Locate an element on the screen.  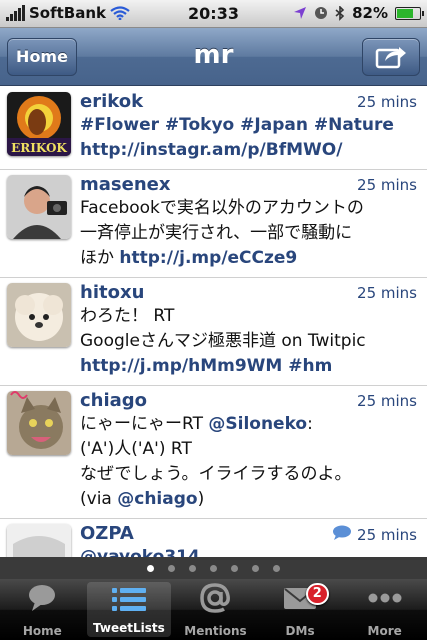
navigation-bar: Home mr is located at coordinates (213, 57).